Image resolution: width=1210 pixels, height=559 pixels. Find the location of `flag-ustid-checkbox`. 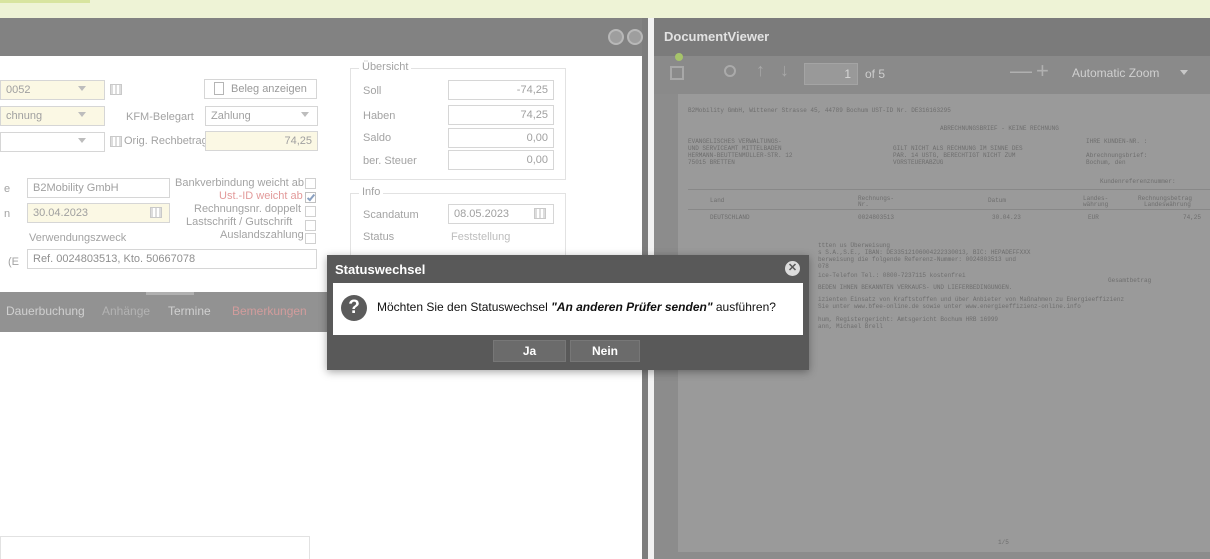

flag-ustid-checkbox is located at coordinates (310, 197).